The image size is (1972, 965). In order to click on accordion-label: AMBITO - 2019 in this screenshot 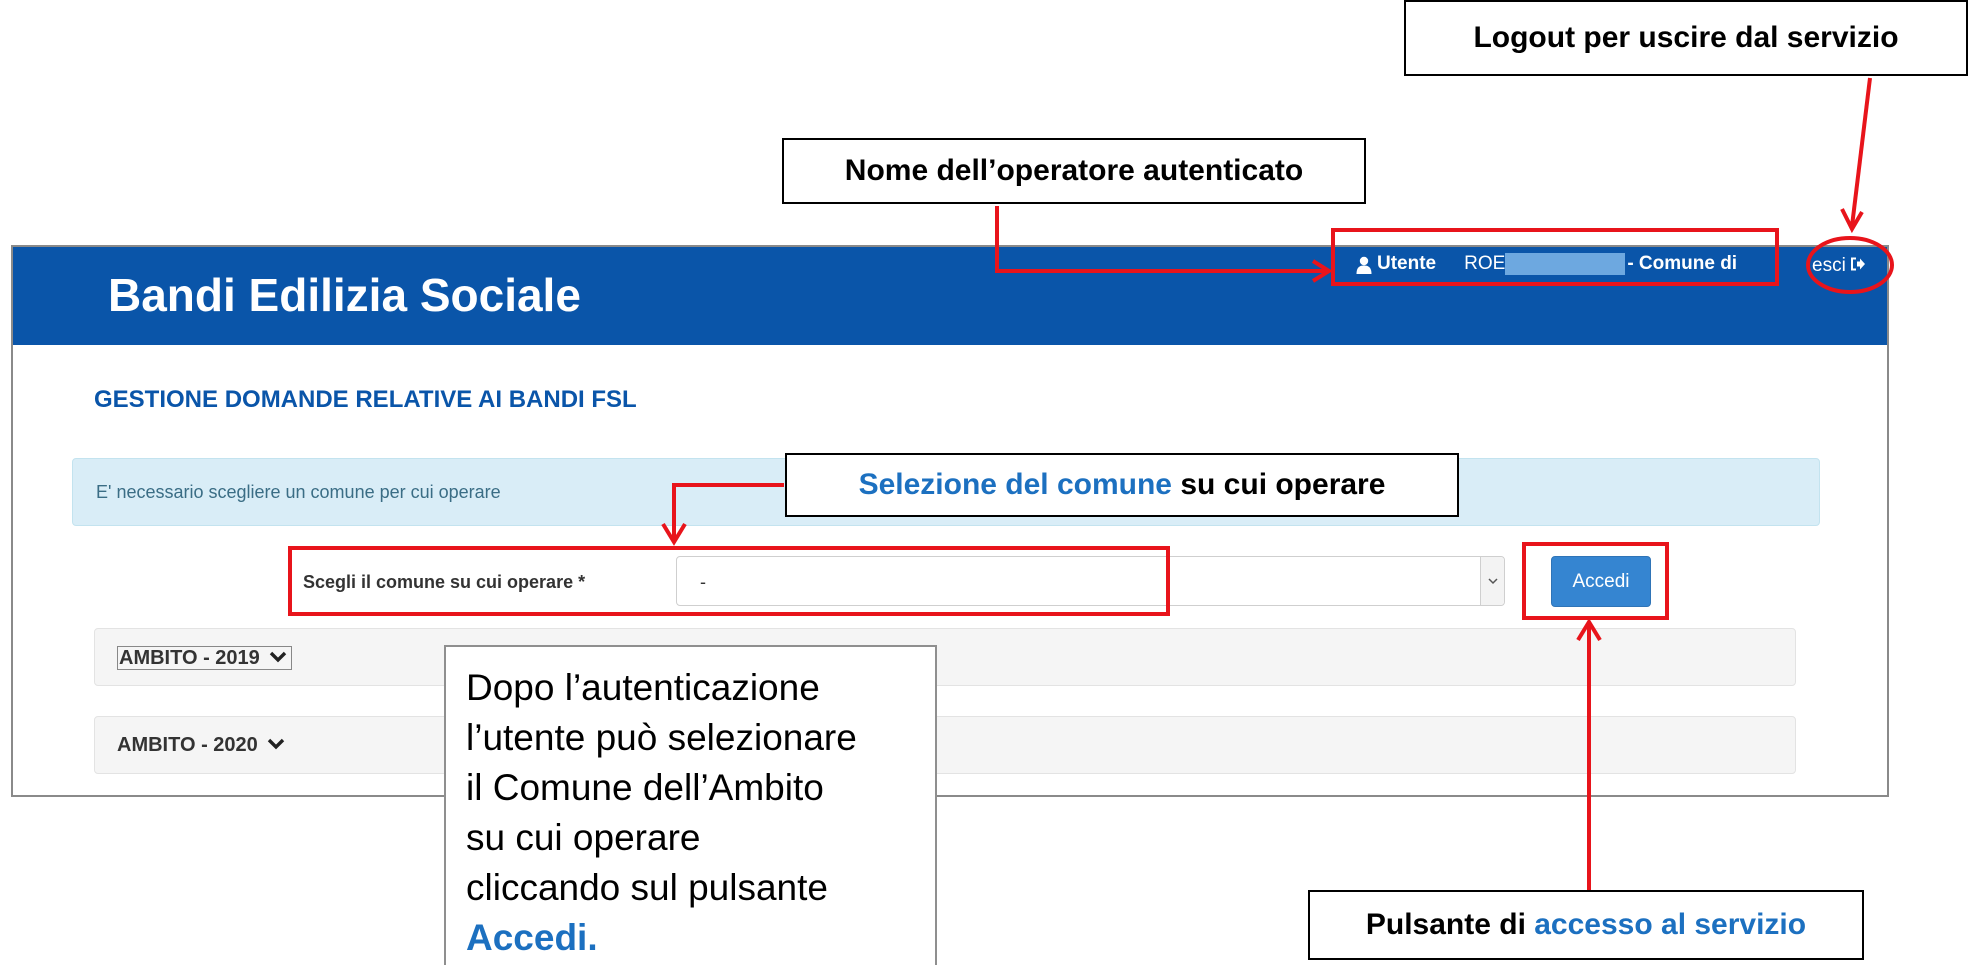, I will do `click(189, 657)`.